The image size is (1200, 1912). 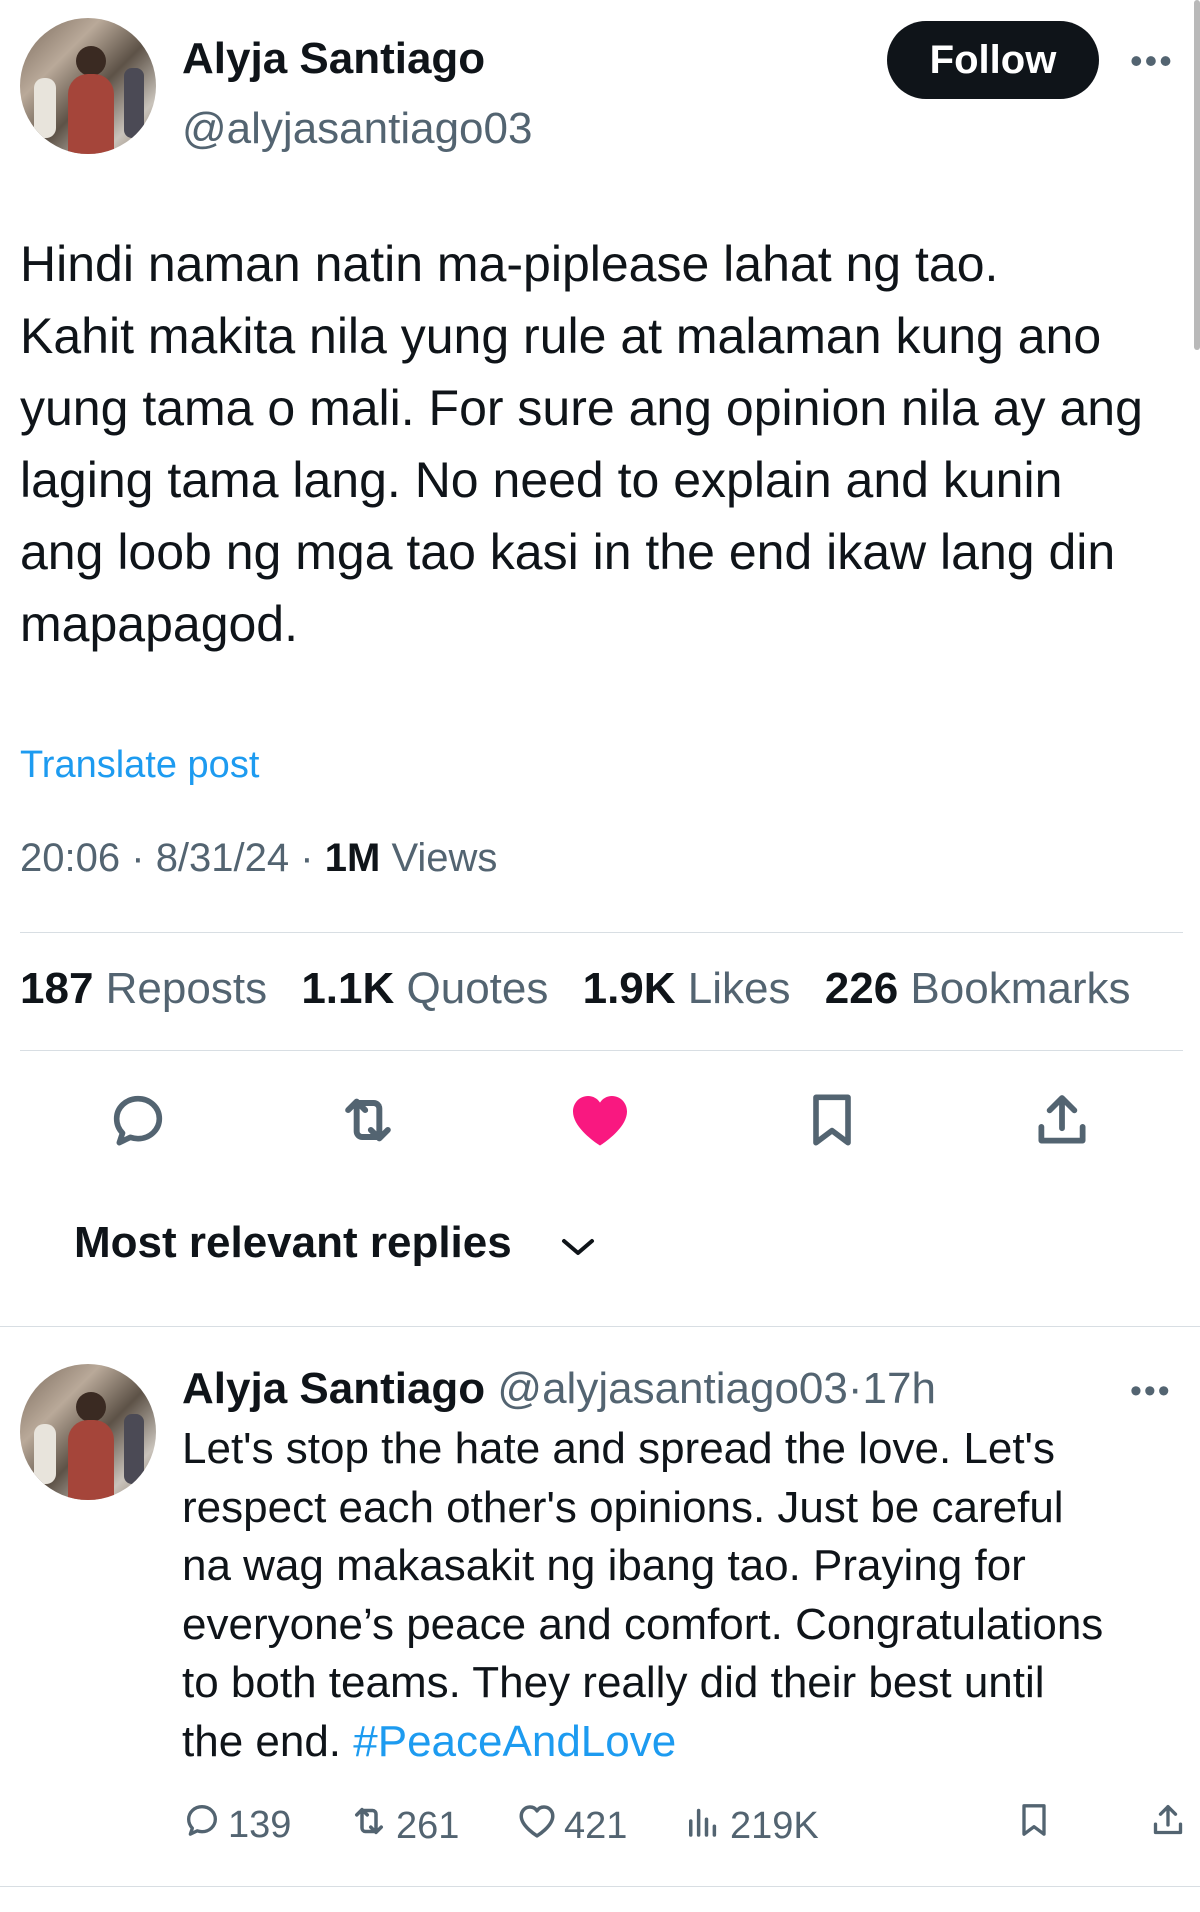 I want to click on reply-views-button: 219K, so click(x=750, y=1826).